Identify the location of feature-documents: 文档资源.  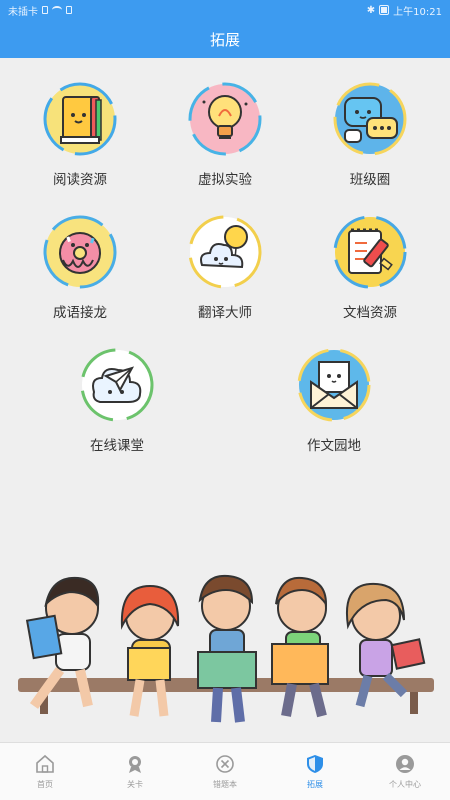
(370, 268).